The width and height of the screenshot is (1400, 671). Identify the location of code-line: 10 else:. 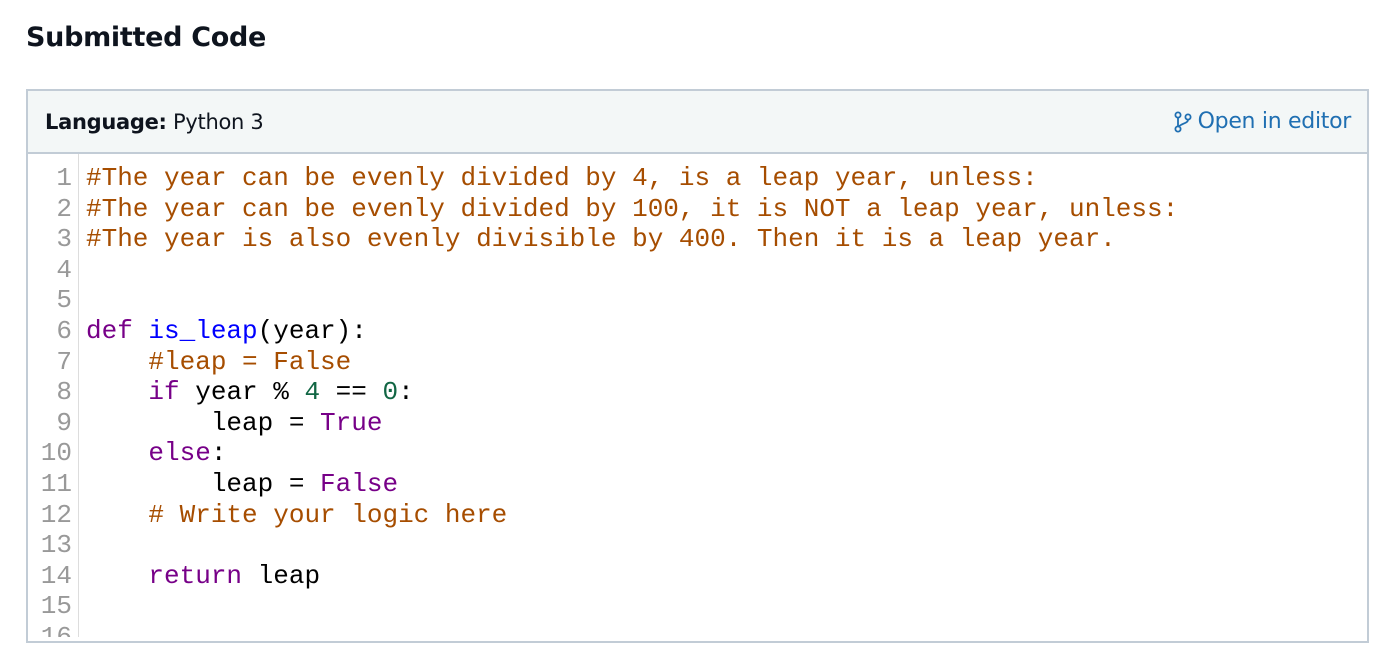
(697, 453).